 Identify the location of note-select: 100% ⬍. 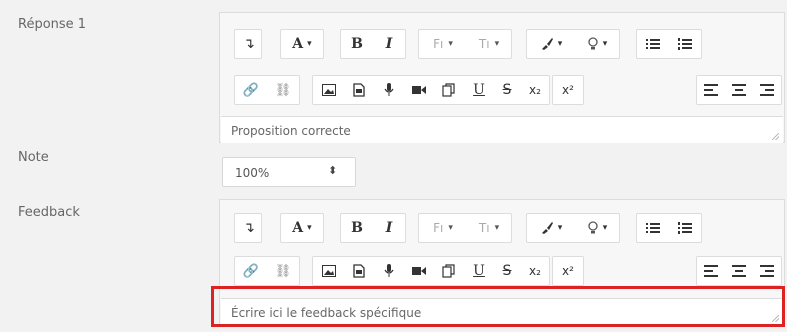
(289, 172).